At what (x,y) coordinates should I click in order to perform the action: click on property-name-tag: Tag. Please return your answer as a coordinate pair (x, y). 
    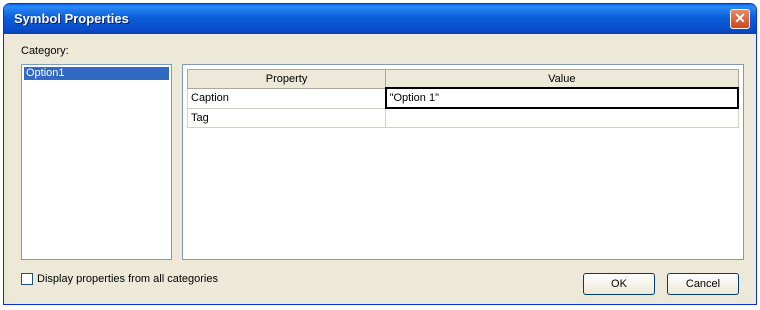
    Looking at the image, I should click on (286, 117).